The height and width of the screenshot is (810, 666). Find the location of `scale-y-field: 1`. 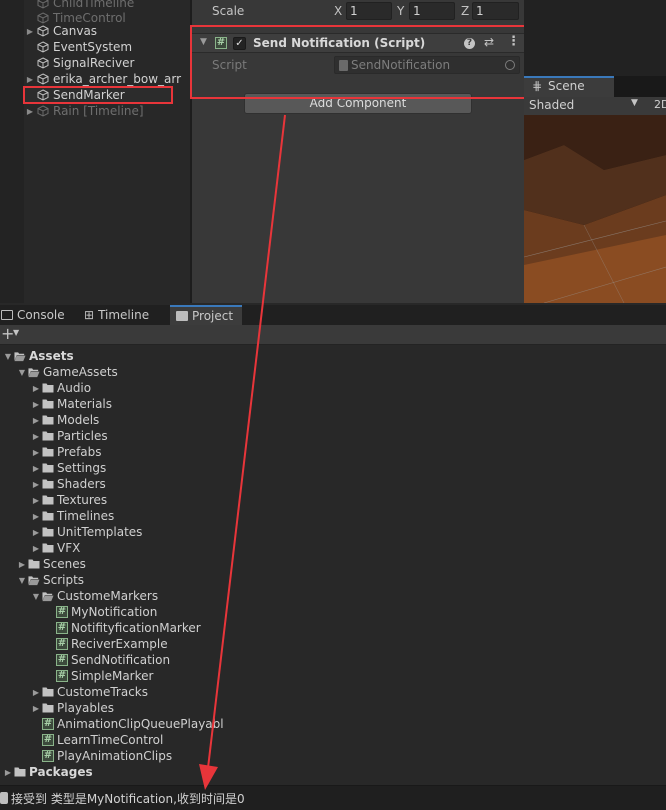

scale-y-field: 1 is located at coordinates (432, 11).